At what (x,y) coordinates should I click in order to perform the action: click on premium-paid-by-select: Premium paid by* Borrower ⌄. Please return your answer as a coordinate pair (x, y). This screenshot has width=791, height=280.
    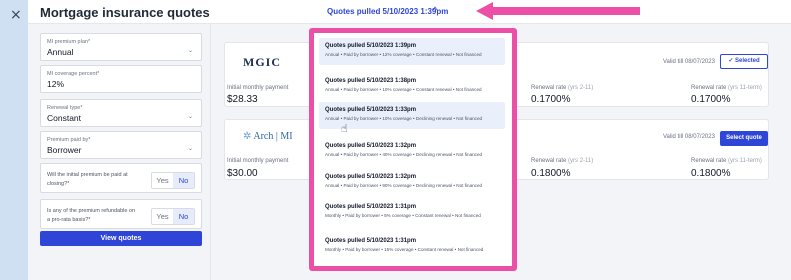
    Looking at the image, I should click on (121, 145).